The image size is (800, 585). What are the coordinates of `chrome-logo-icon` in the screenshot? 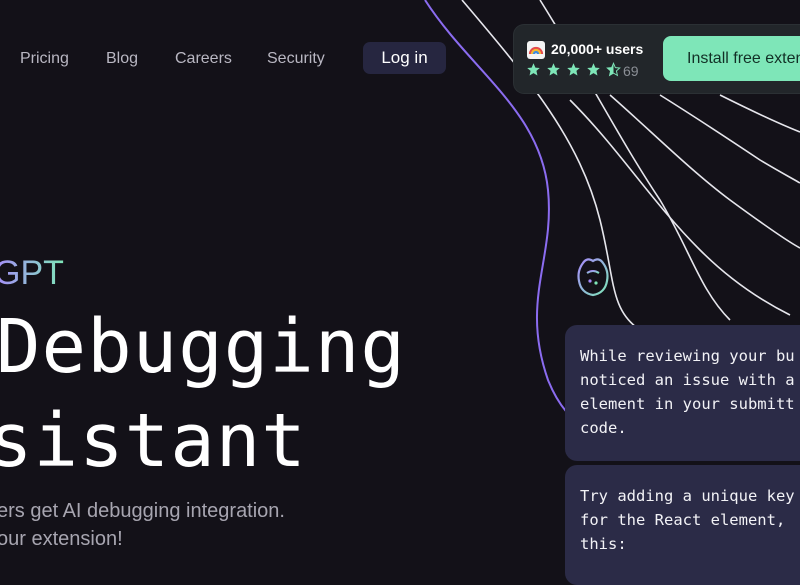 It's located at (536, 50).